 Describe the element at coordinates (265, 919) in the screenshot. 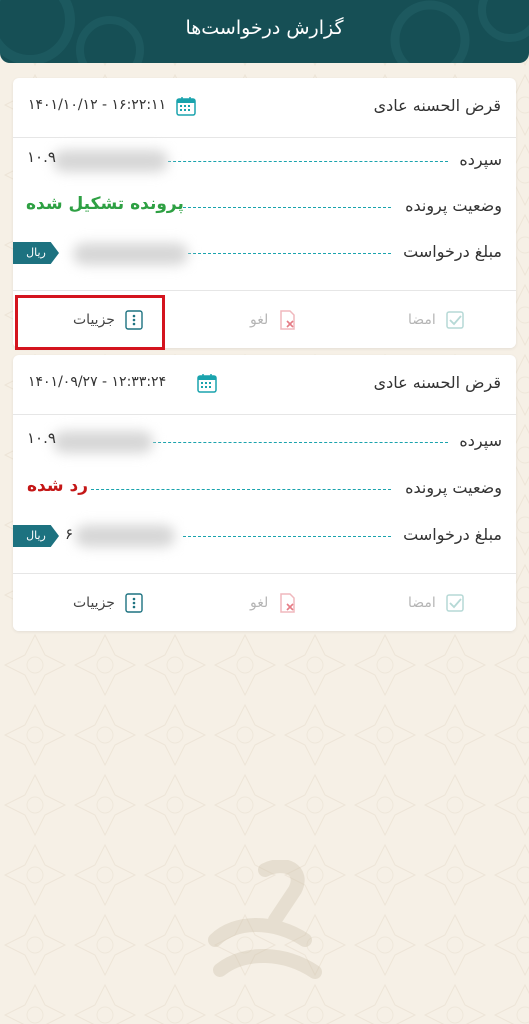

I see `bank-logo-watermark` at that location.